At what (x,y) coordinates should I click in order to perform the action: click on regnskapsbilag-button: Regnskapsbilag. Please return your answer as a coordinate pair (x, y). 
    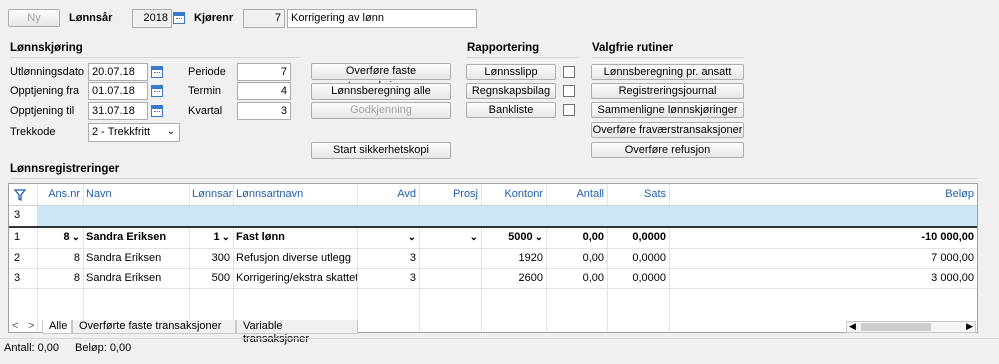
    Looking at the image, I should click on (511, 91).